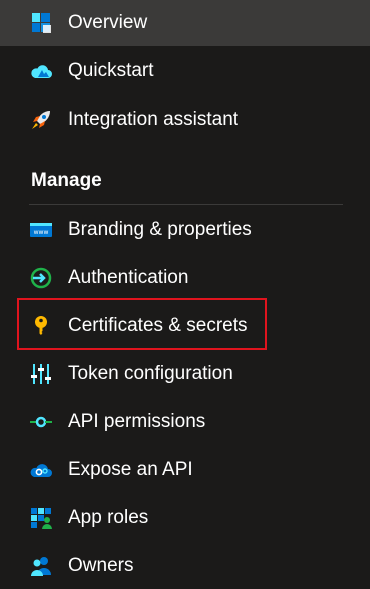  Describe the element at coordinates (41, 422) in the screenshot. I see `api-permissions-icon` at that location.